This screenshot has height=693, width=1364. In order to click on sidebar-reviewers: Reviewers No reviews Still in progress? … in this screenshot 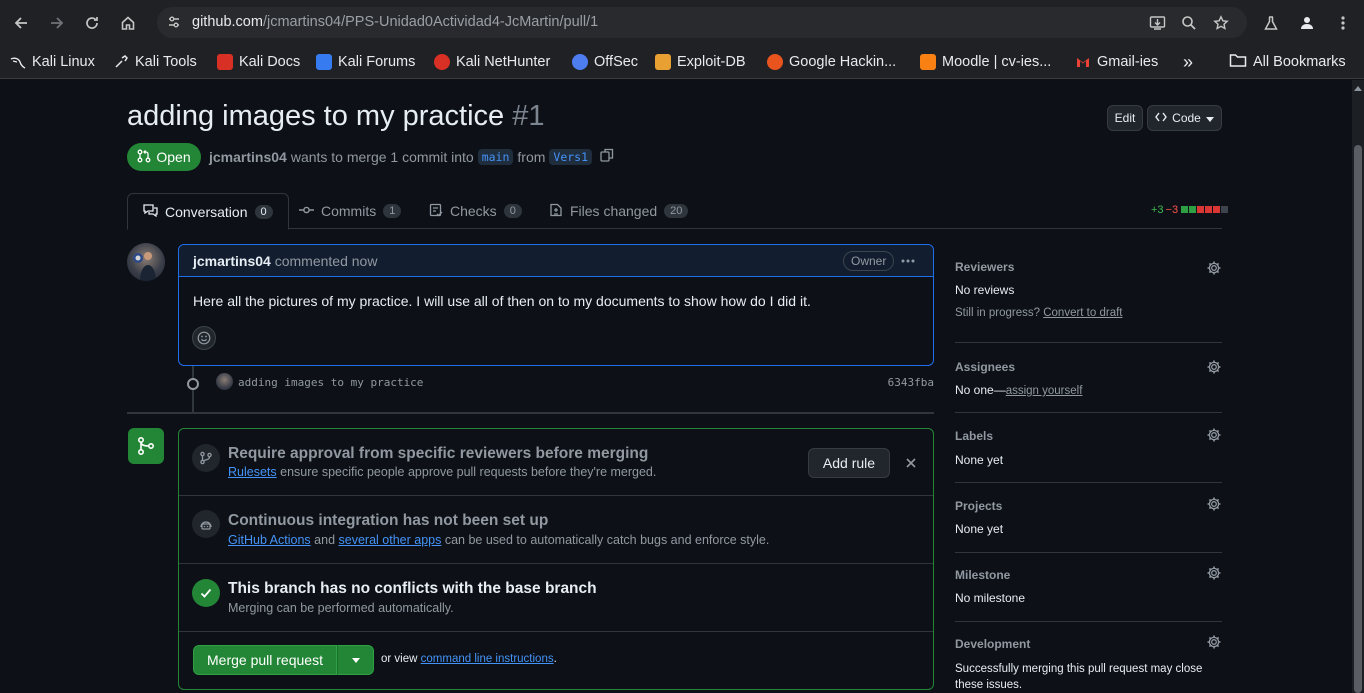, I will do `click(1088, 297)`.